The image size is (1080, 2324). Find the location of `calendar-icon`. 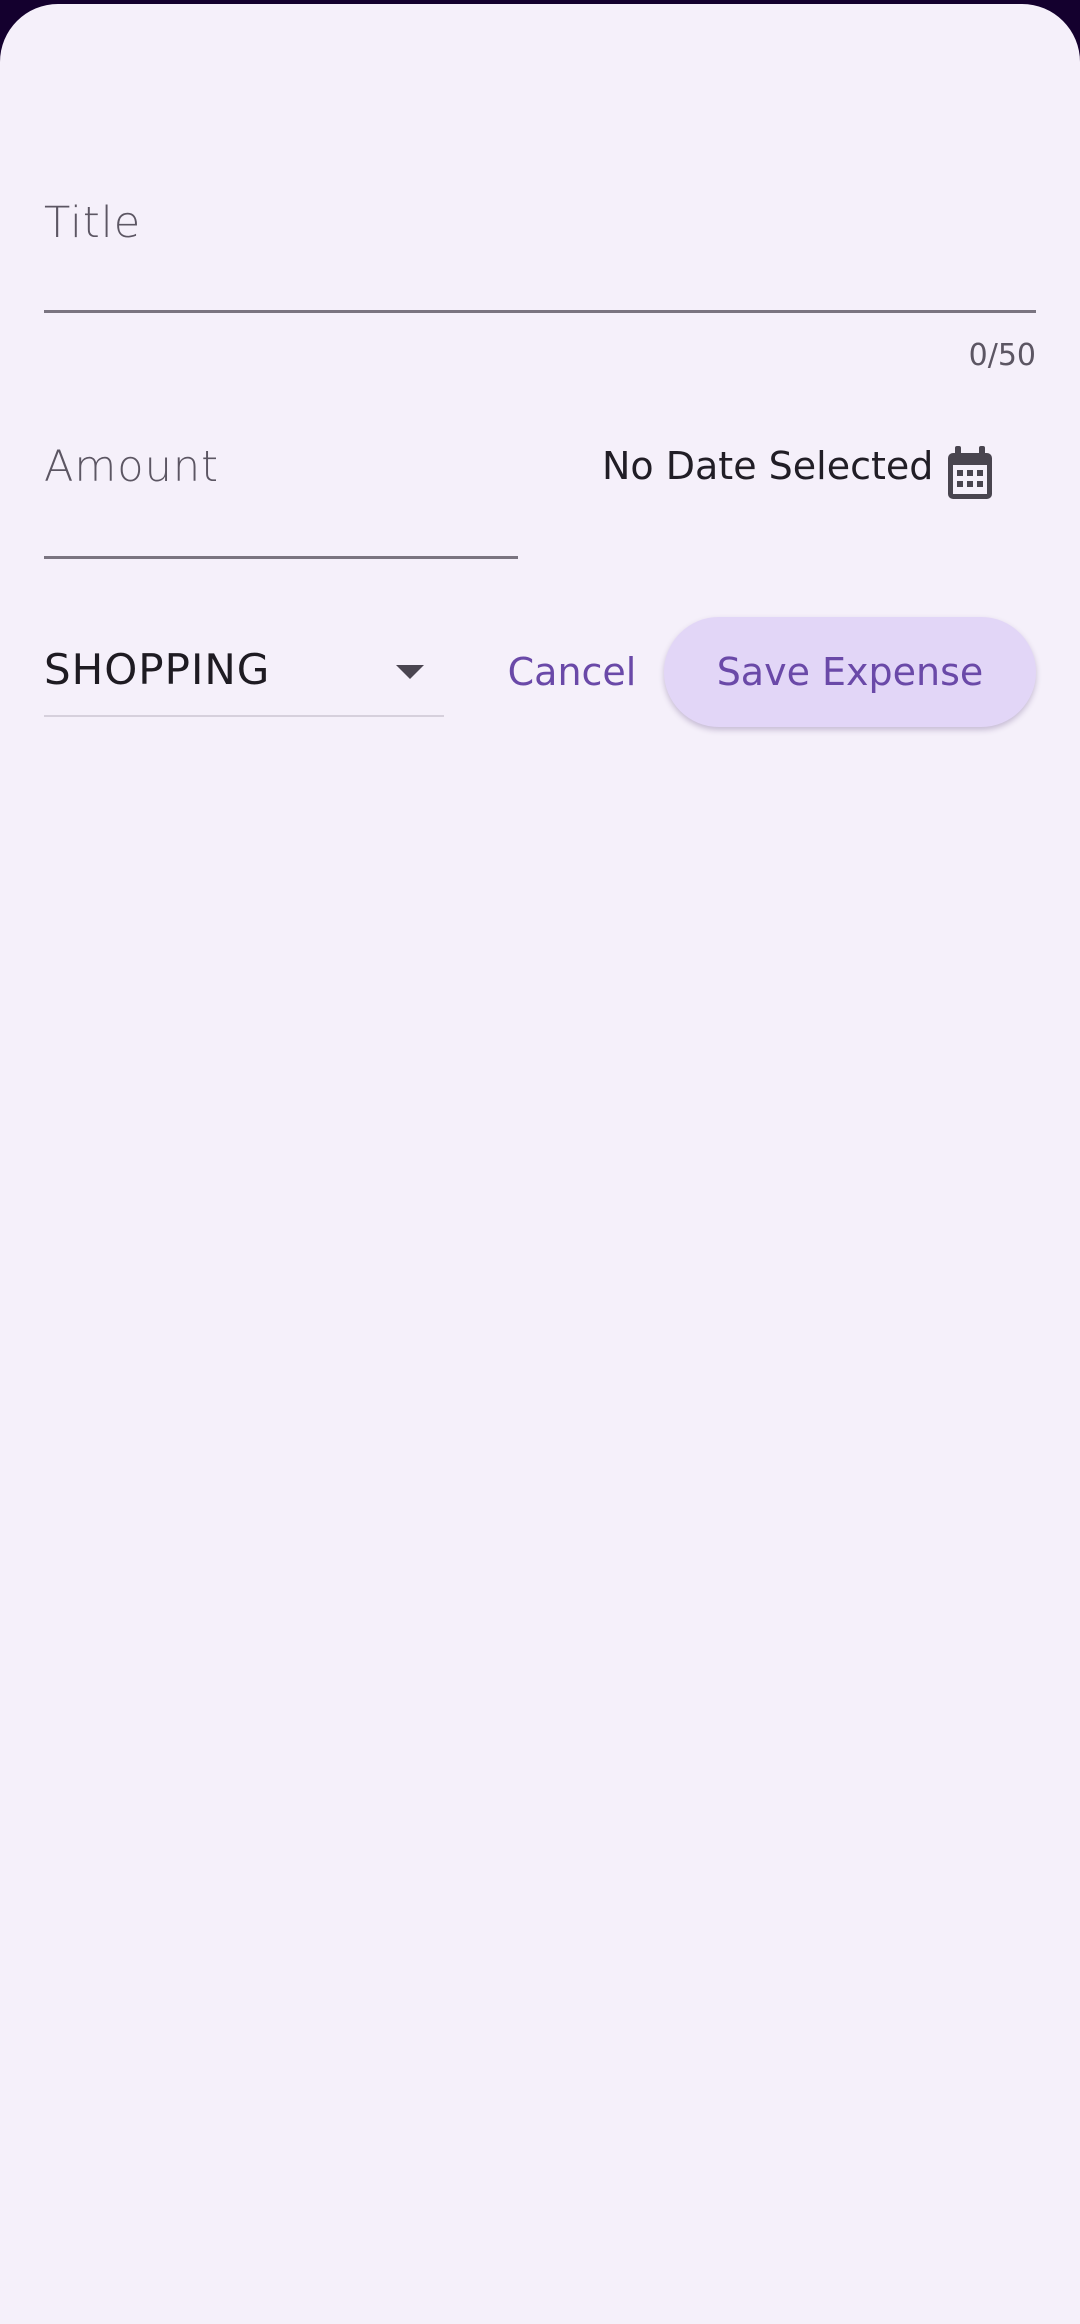

calendar-icon is located at coordinates (970, 472).